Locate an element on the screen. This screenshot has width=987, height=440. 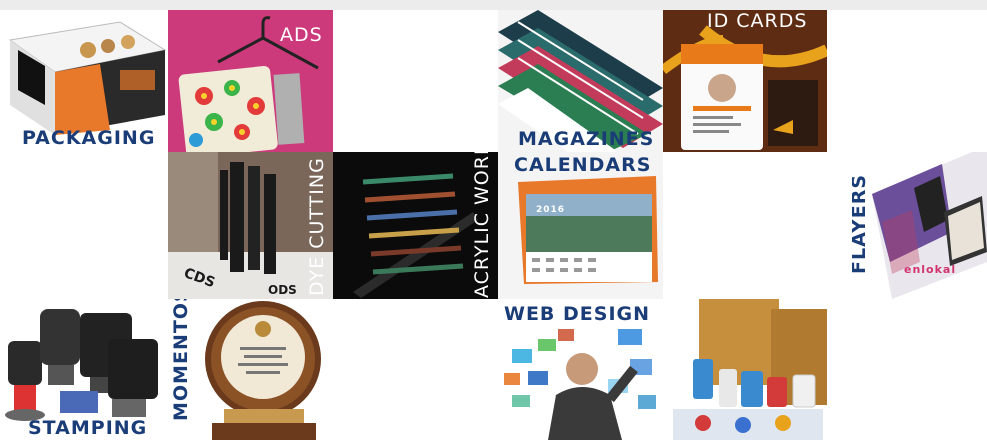
magazines-label: MAGAZINES is located at coordinates (586, 139).